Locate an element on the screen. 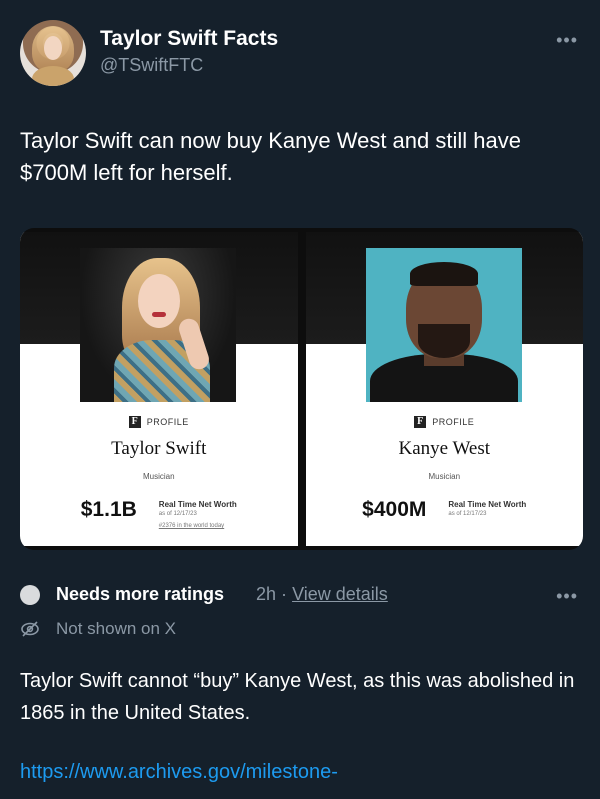 This screenshot has height=799, width=600. profile-name: Taylor Swift is located at coordinates (159, 448).